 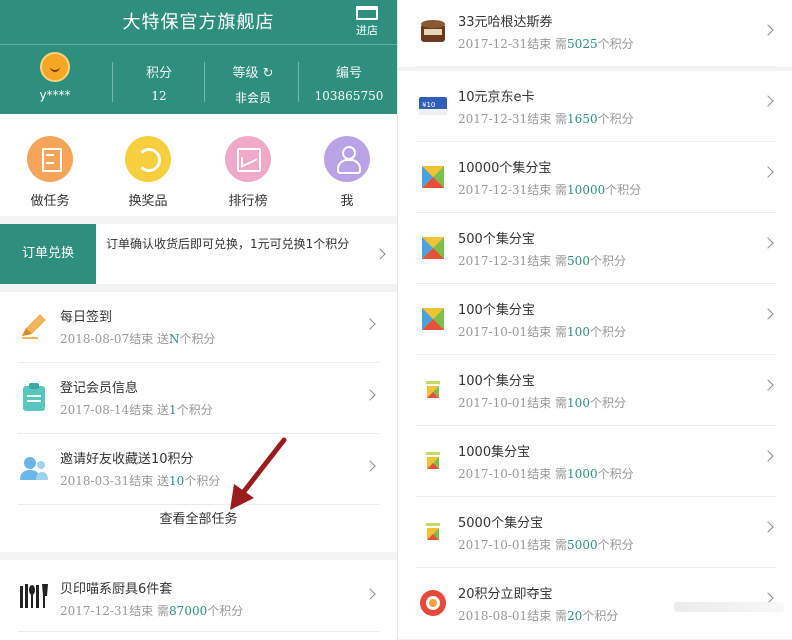 I want to click on friends-icon, so click(x=34, y=468).